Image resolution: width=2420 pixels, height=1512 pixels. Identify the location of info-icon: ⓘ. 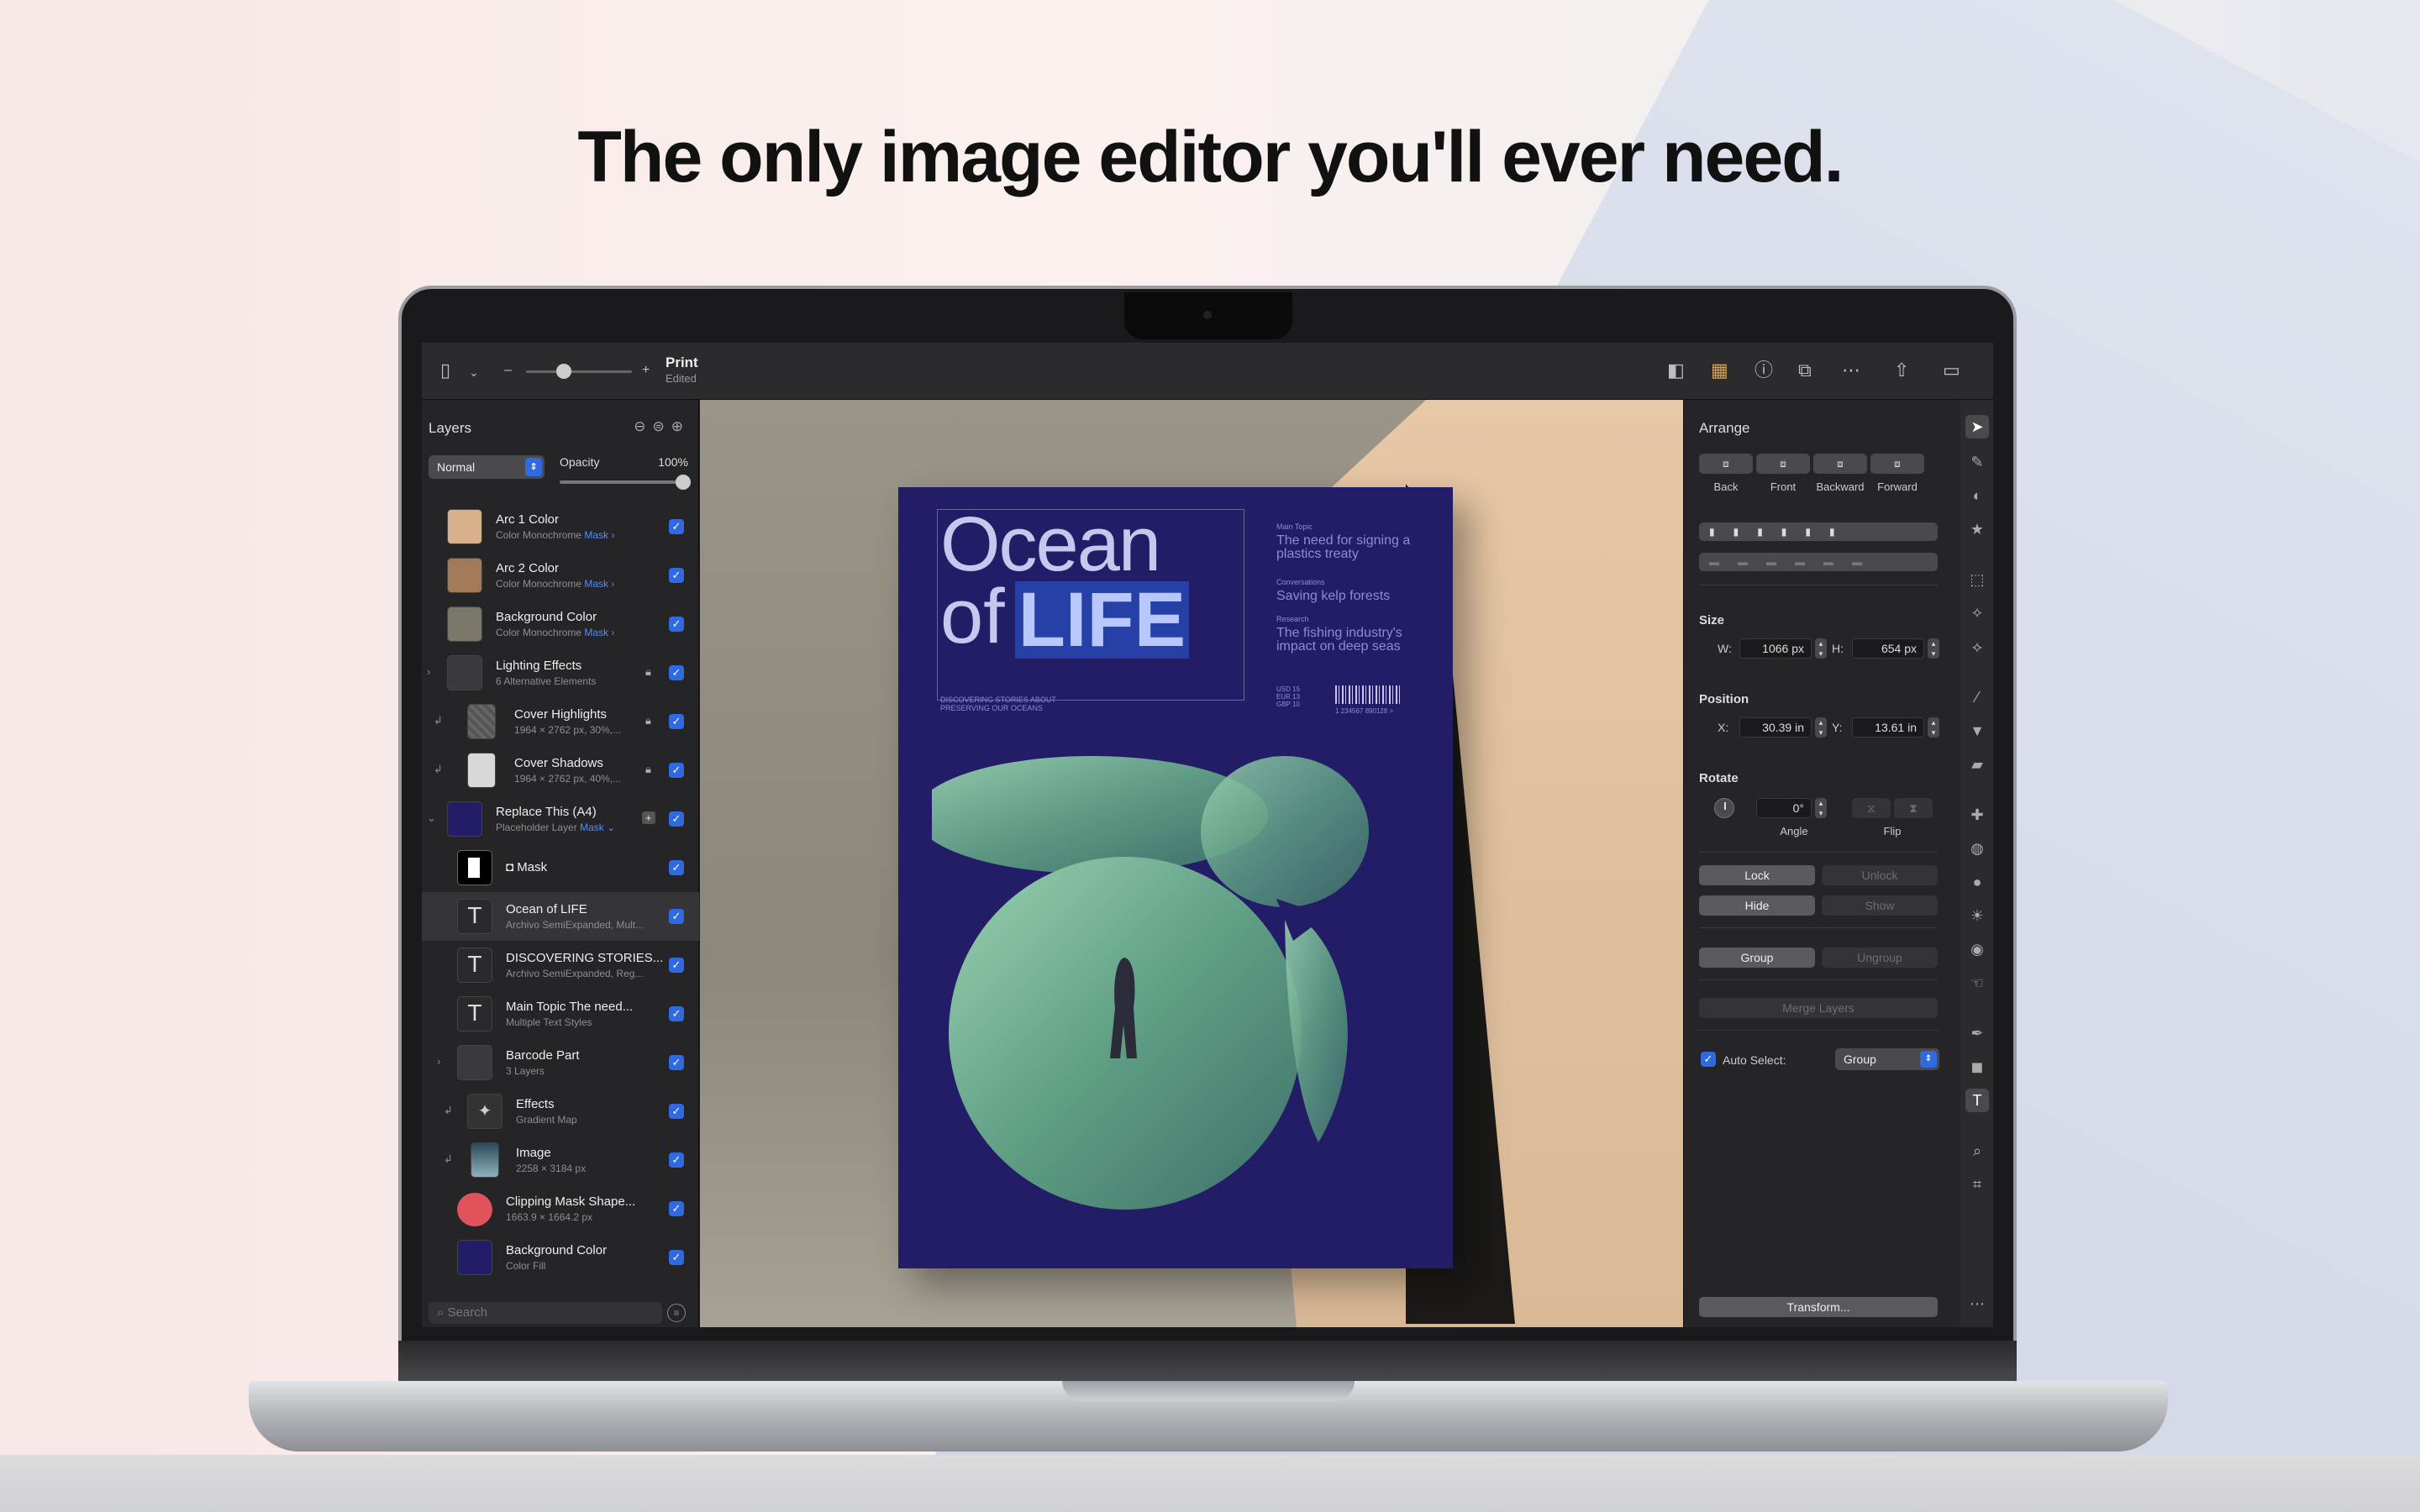
(1763, 370).